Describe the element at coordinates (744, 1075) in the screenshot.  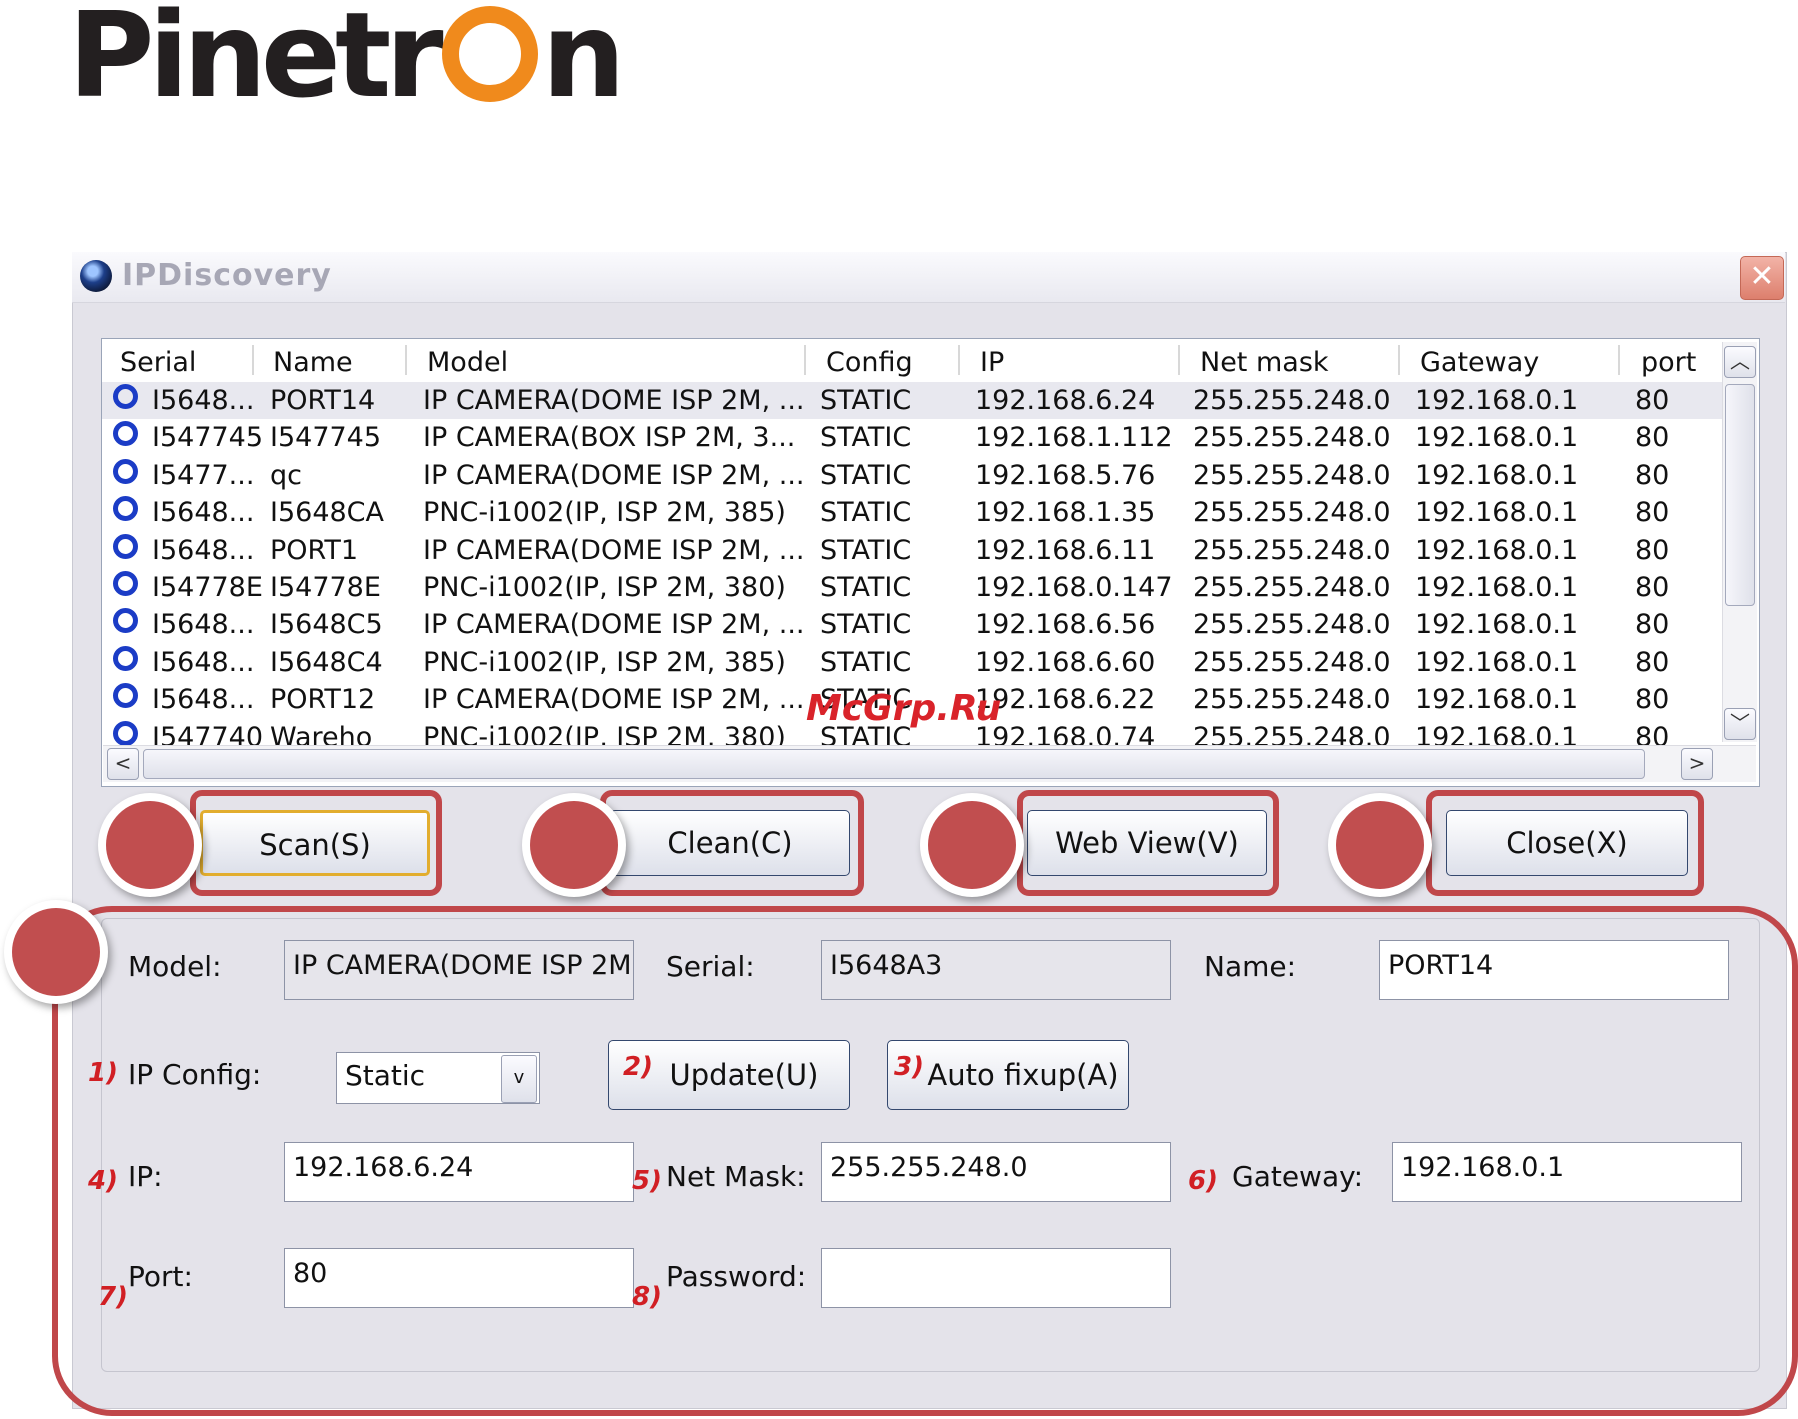
I see `update-button-label: Update(U)` at that location.